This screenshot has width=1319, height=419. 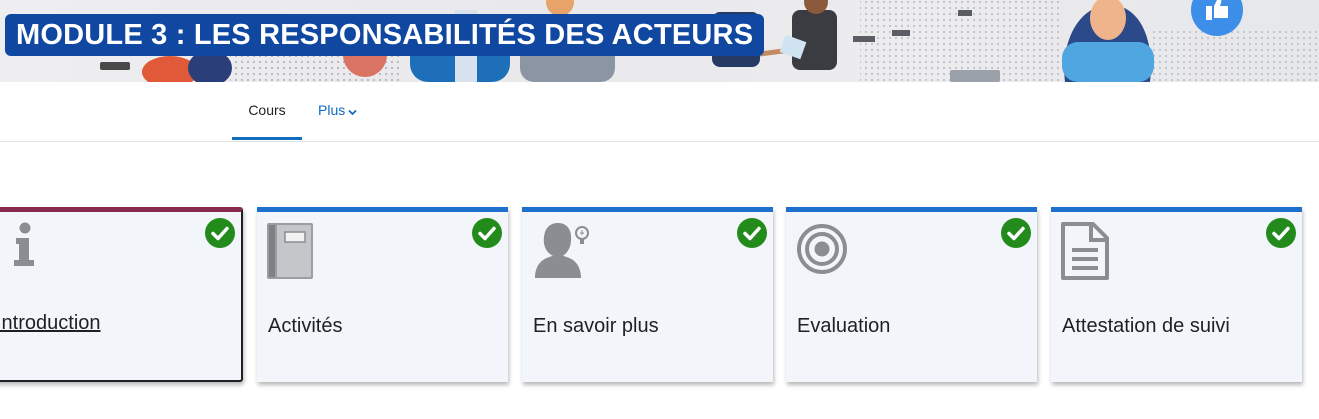 I want to click on section-card-introduction: Introduction, so click(x=121, y=294).